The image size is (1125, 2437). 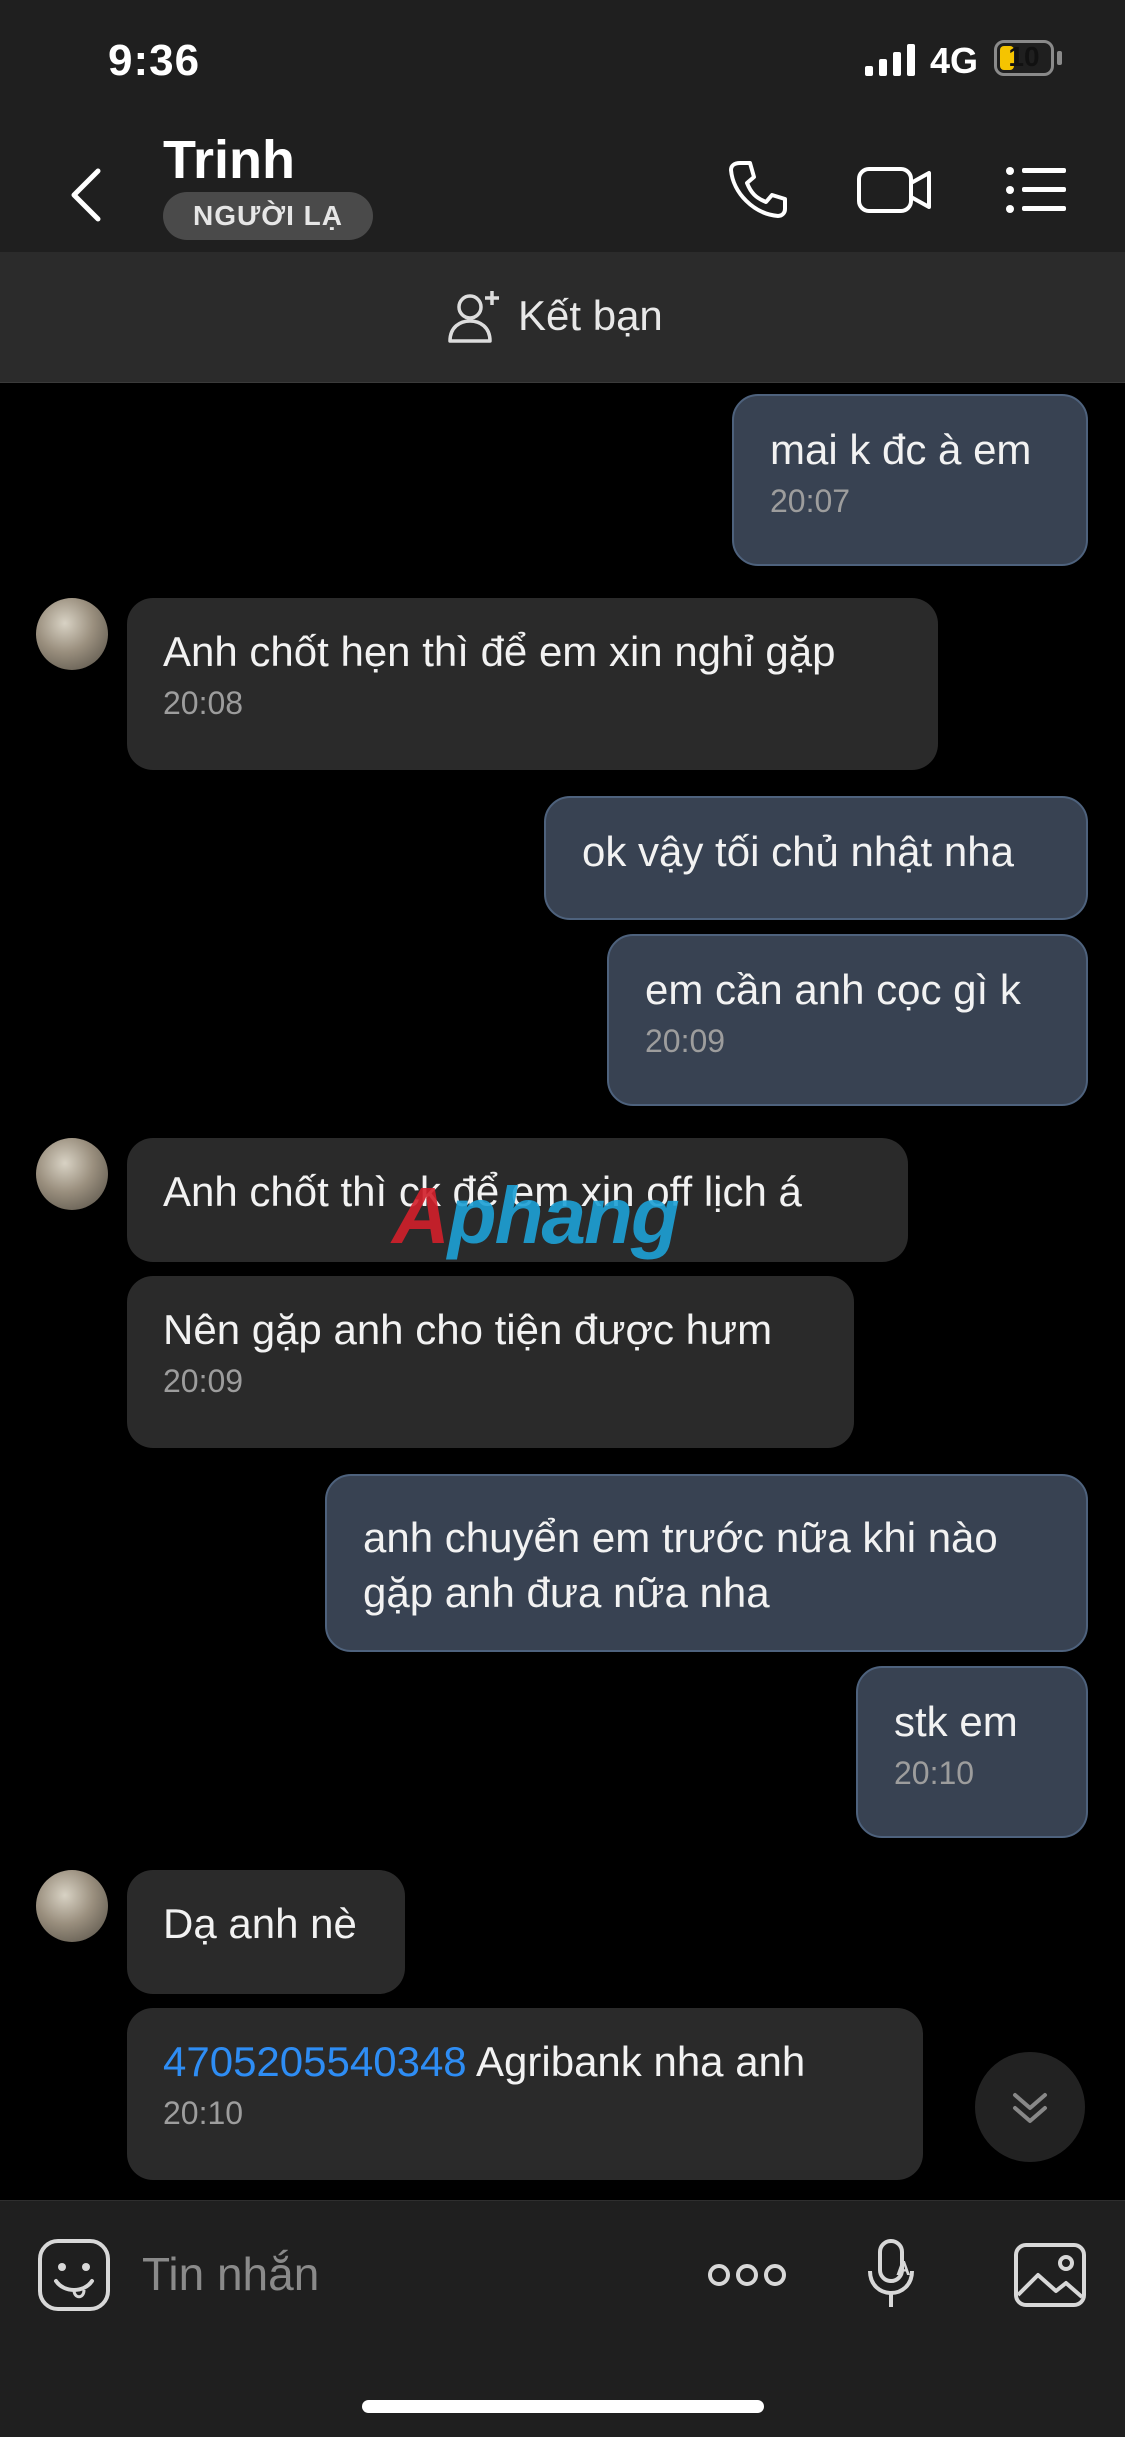 I want to click on battery-level: 10, so click(x=1024, y=56).